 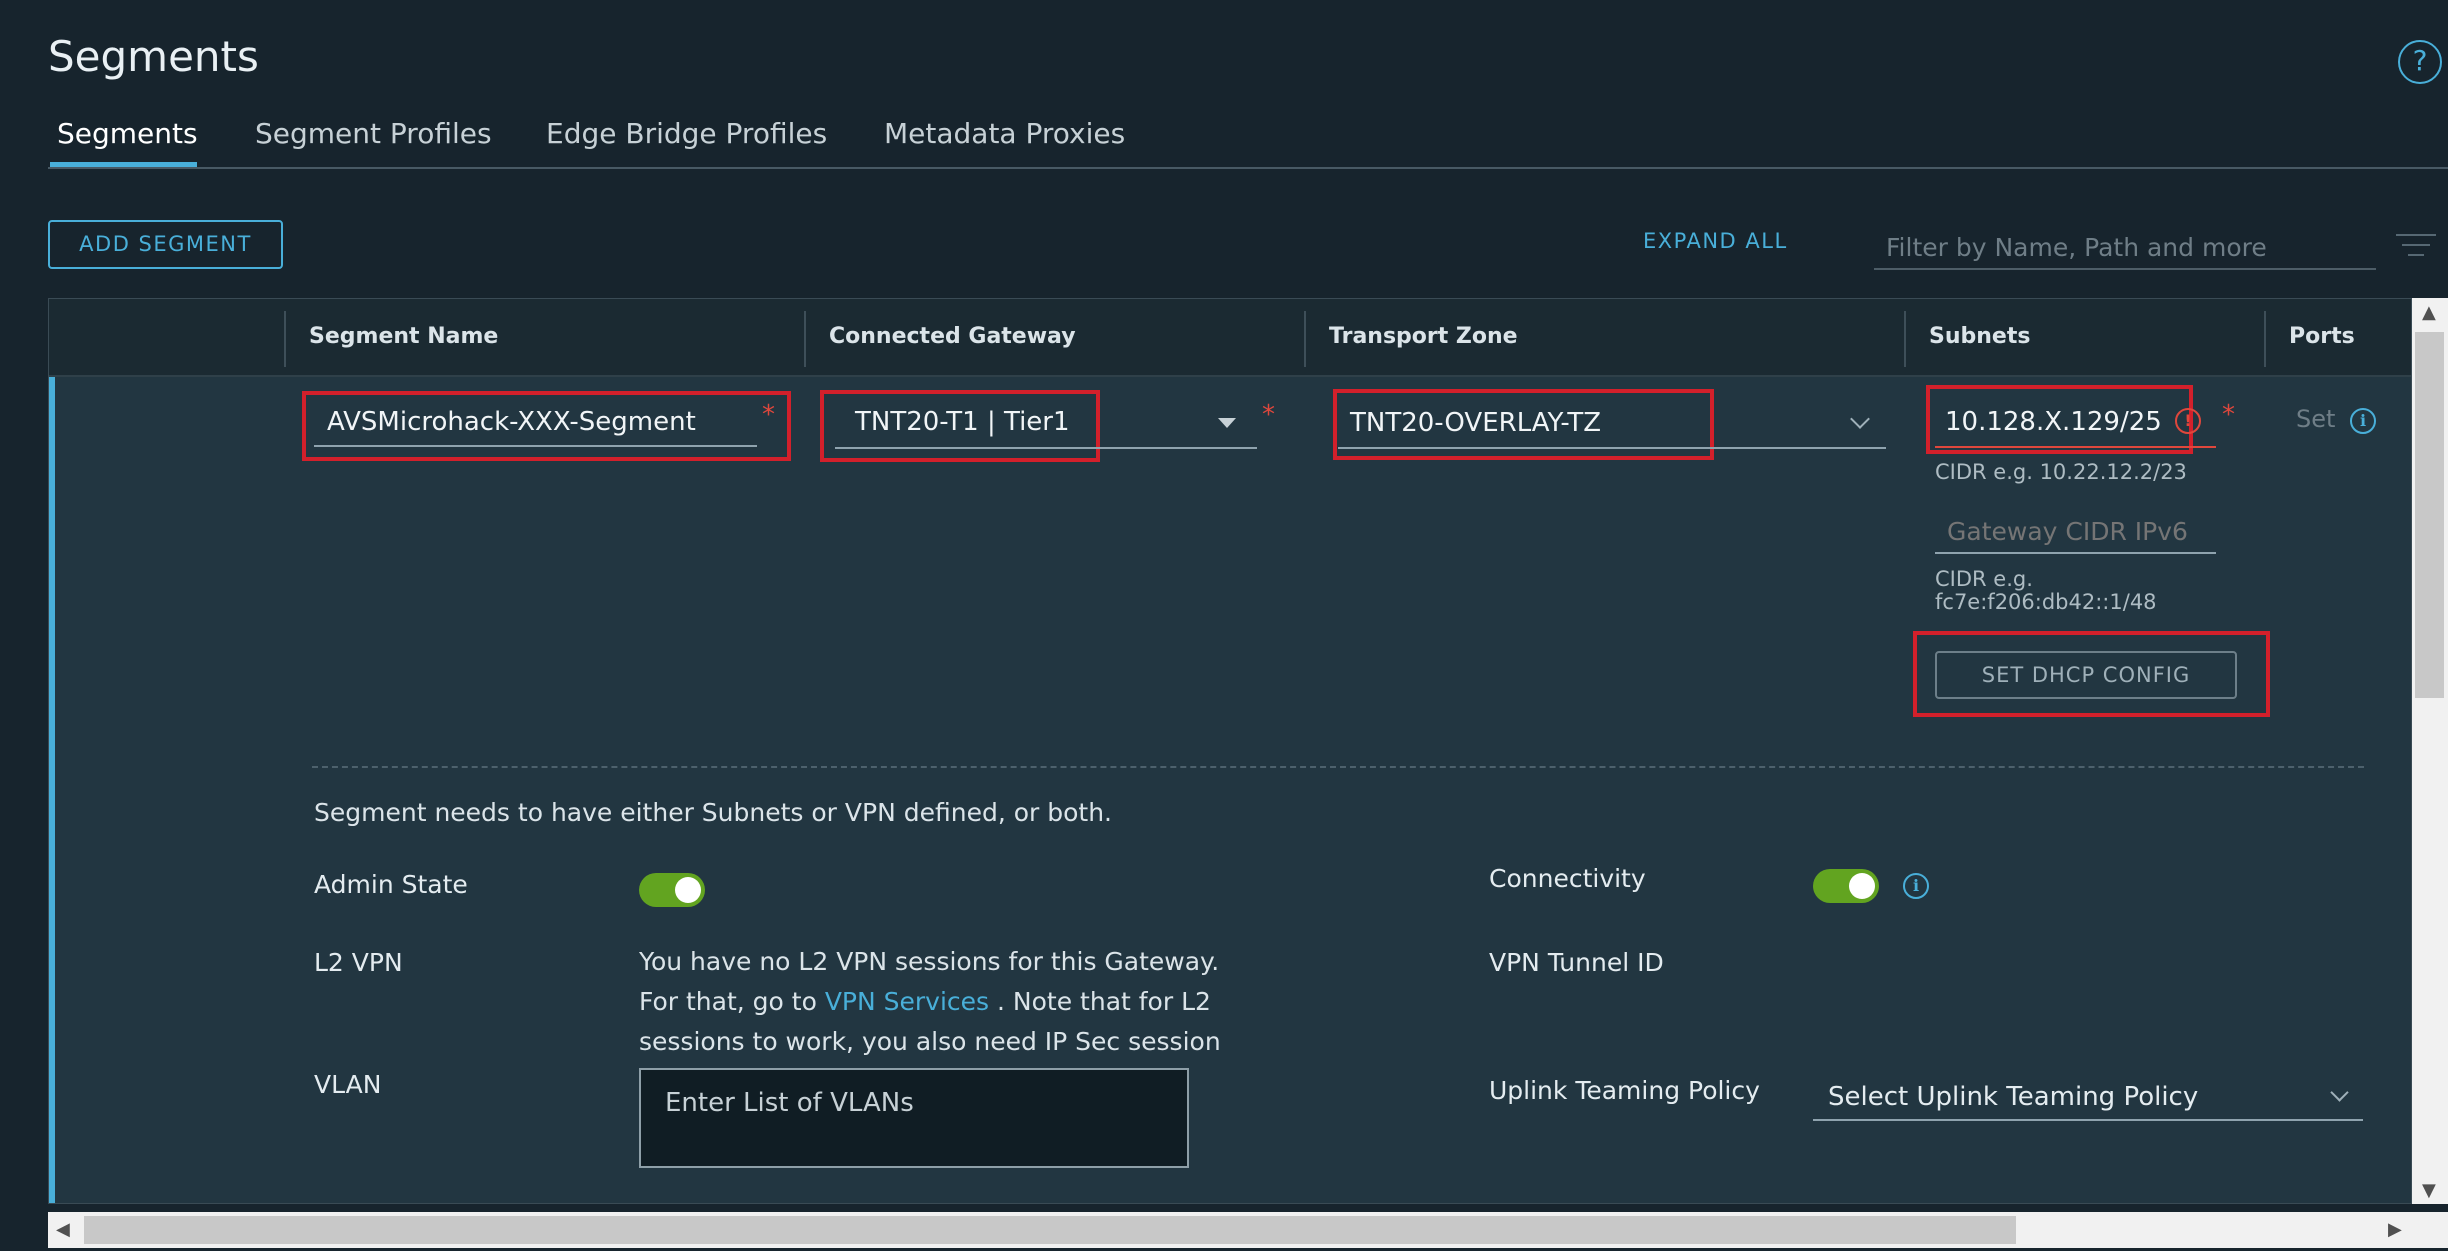 What do you see at coordinates (63, 1229) in the screenshot?
I see `scroll-left-arrow-icon: ◀` at bounding box center [63, 1229].